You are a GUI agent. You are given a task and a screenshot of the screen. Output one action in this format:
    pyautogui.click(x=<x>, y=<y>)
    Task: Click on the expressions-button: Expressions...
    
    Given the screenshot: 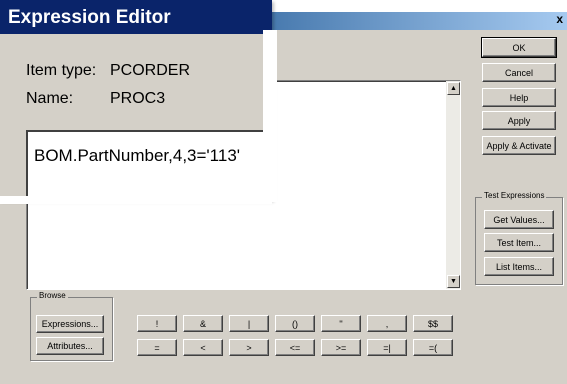 What is the action you would take?
    pyautogui.click(x=70, y=324)
    